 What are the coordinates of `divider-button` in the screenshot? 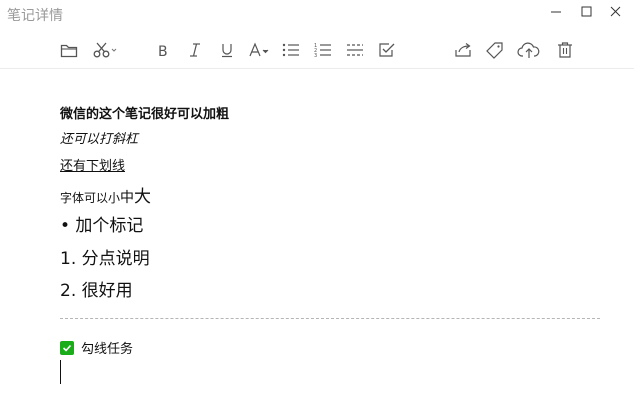 It's located at (355, 50).